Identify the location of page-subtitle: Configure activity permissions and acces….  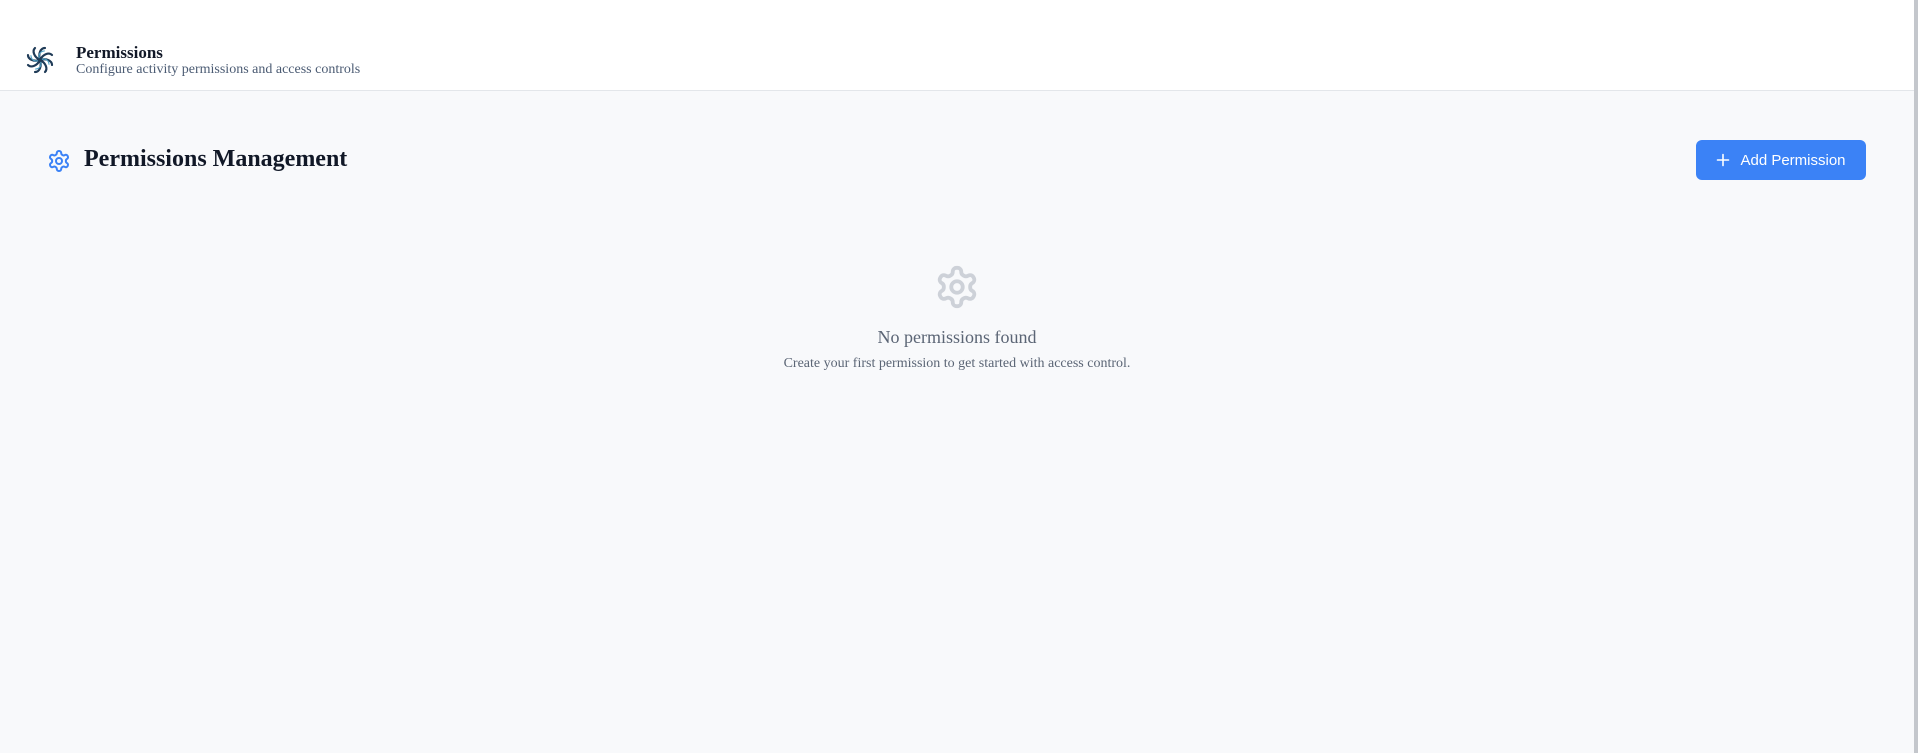
(218, 69).